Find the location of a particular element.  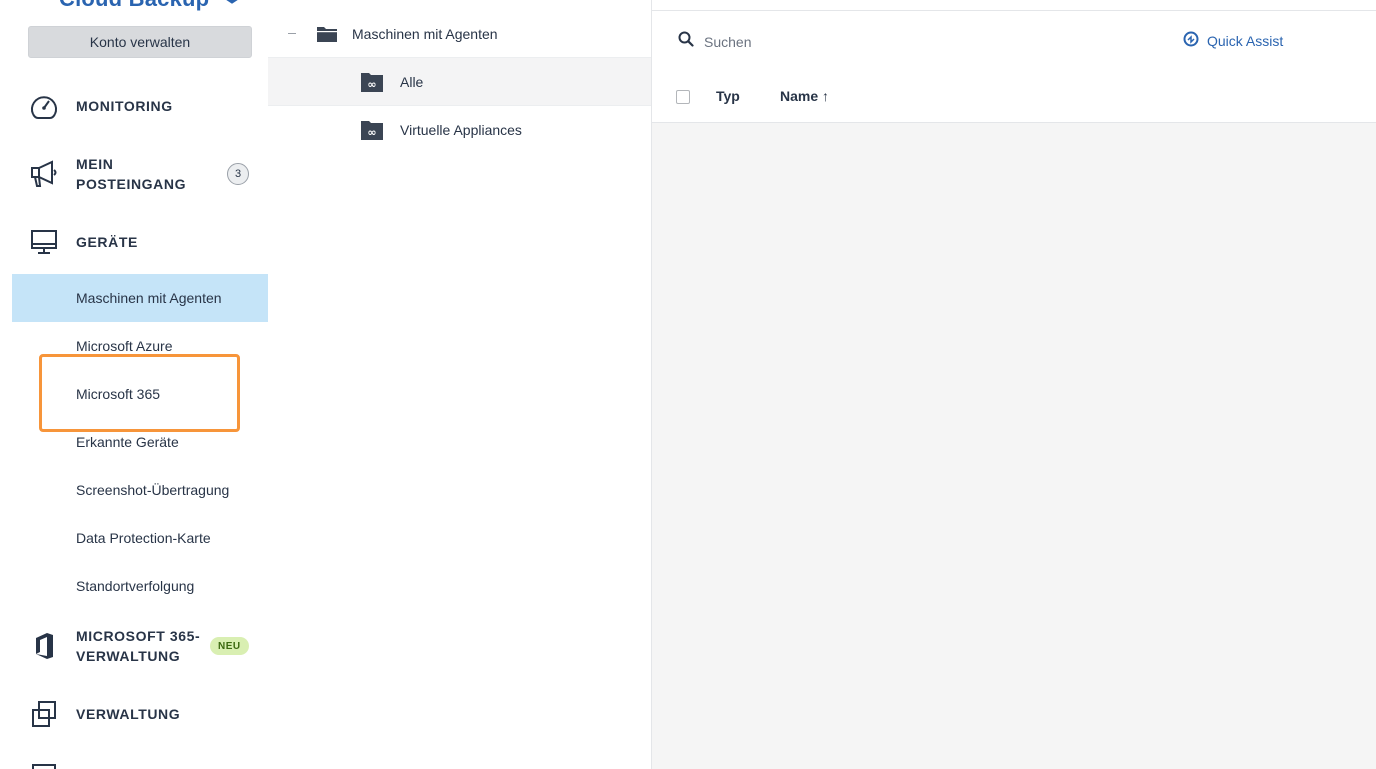

nav-devices-label: GERÄTE is located at coordinates (107, 242).